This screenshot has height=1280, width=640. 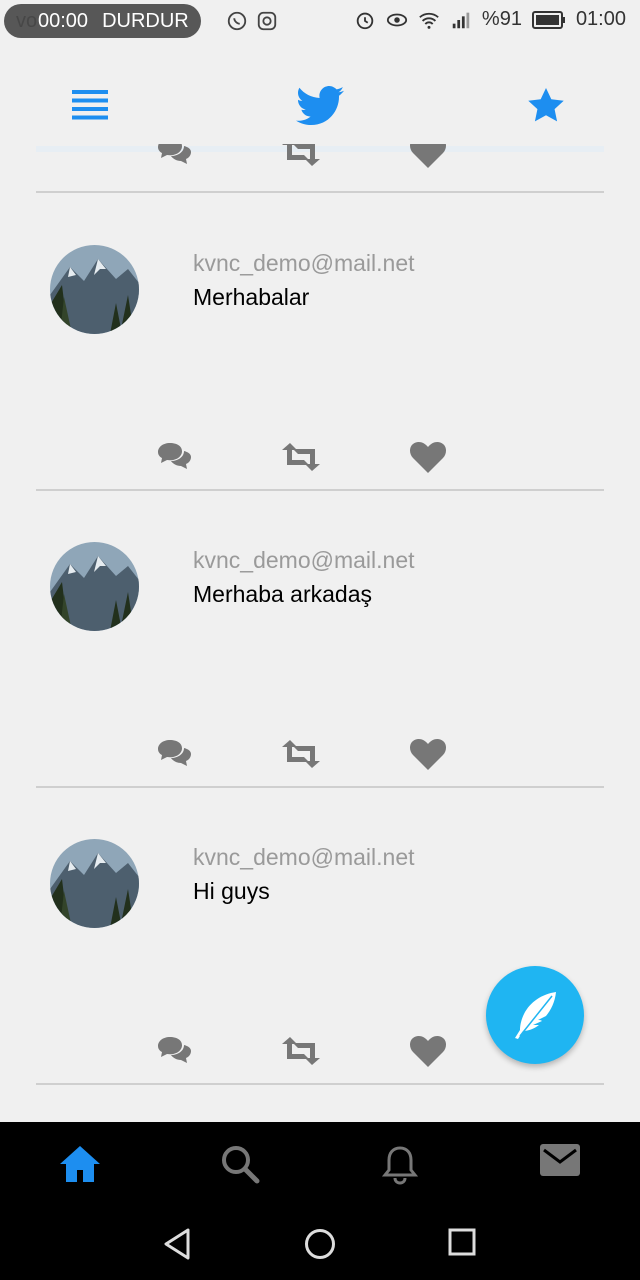 I want to click on battery-icon, so click(x=548, y=19).